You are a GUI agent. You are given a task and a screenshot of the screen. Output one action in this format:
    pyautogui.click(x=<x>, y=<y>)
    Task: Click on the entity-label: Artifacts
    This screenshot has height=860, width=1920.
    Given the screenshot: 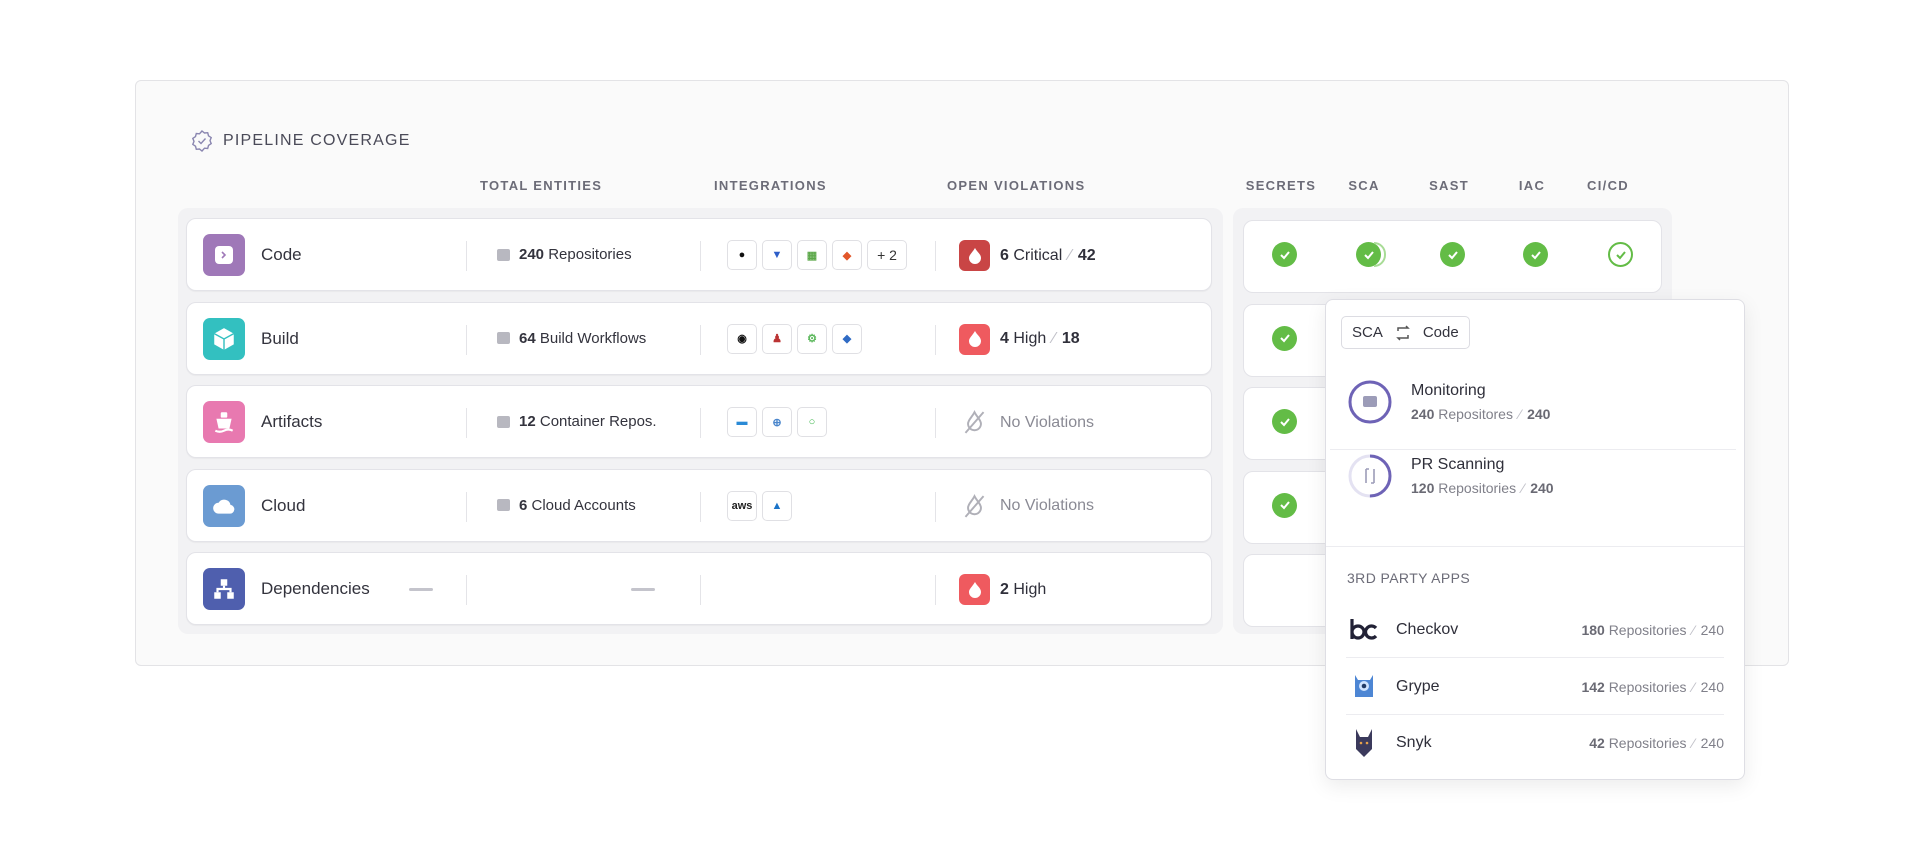 What is the action you would take?
    pyautogui.click(x=292, y=421)
    